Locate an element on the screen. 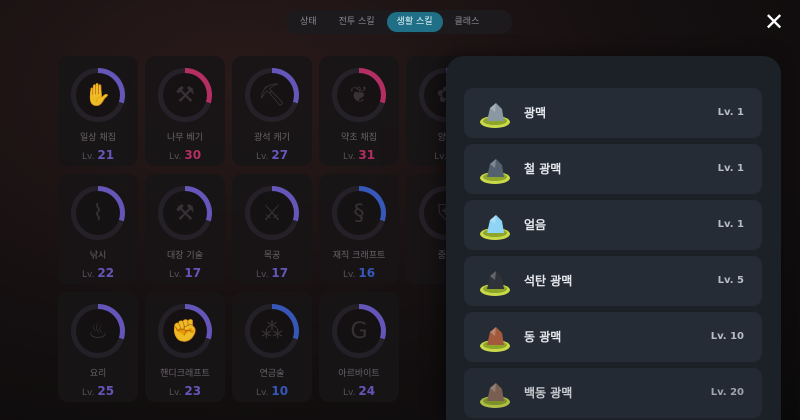  ore-name: 백동 광맥 is located at coordinates (548, 393).